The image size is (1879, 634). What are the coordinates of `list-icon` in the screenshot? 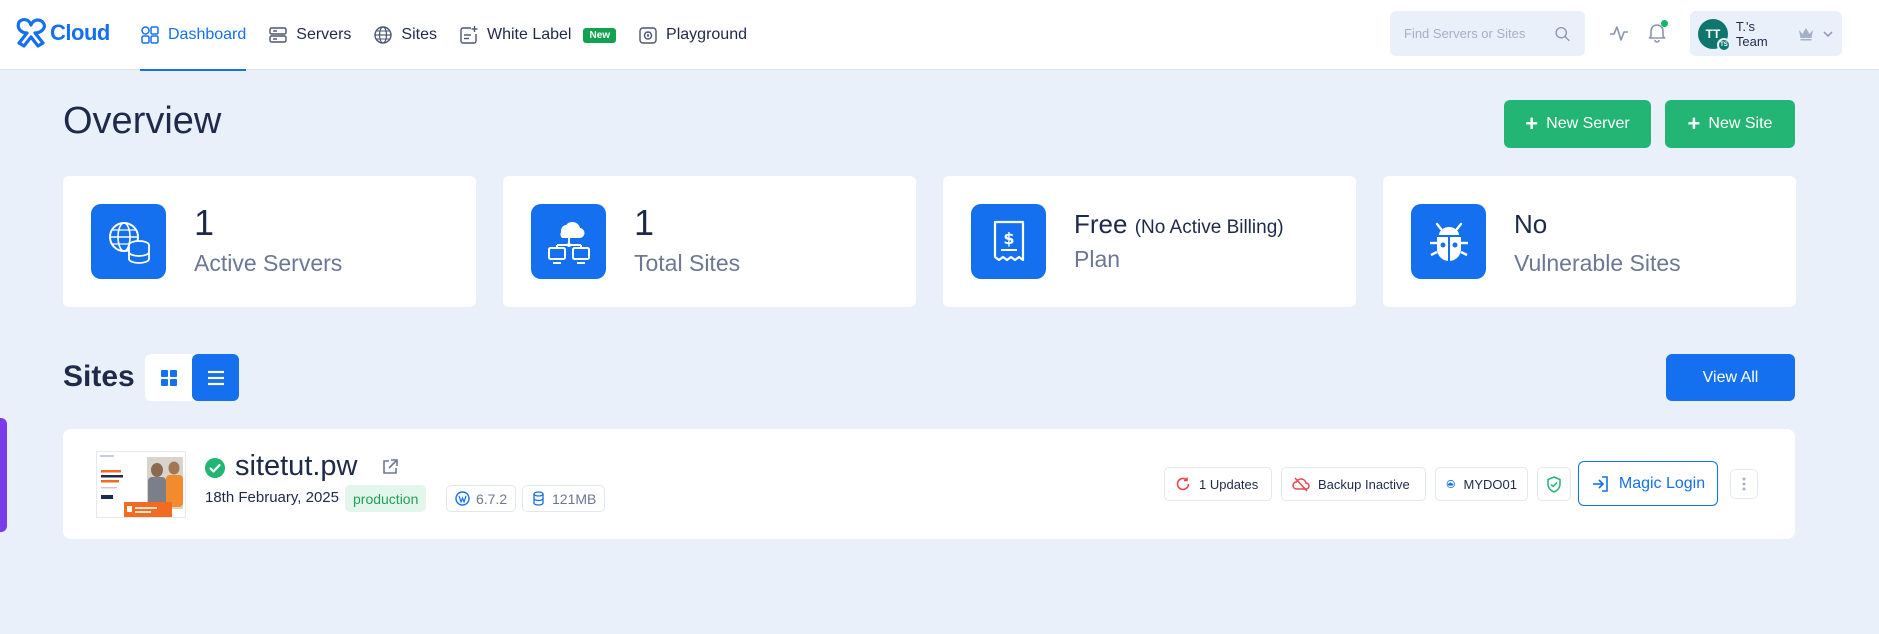 It's located at (215, 377).